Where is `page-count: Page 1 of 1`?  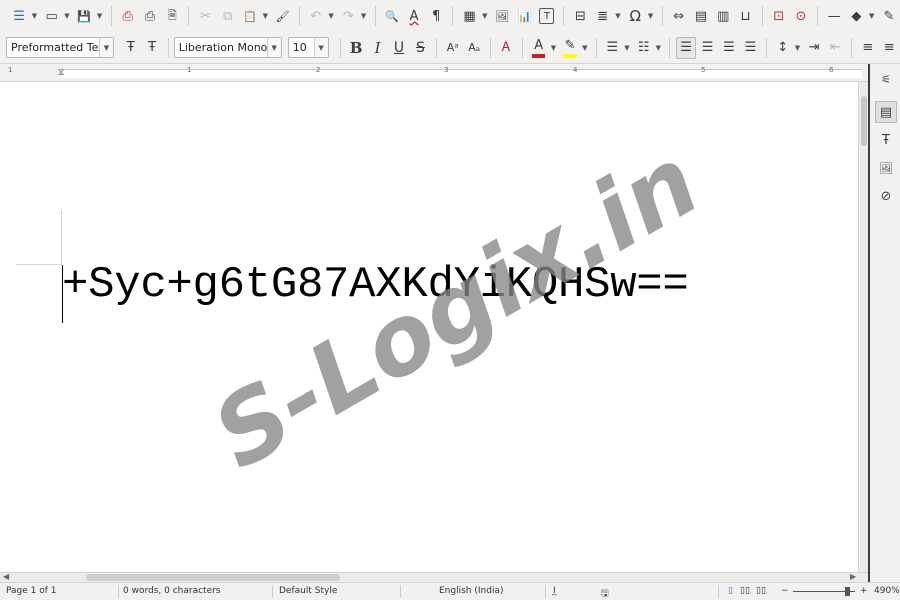
page-count: Page 1 of 1 is located at coordinates (31, 591).